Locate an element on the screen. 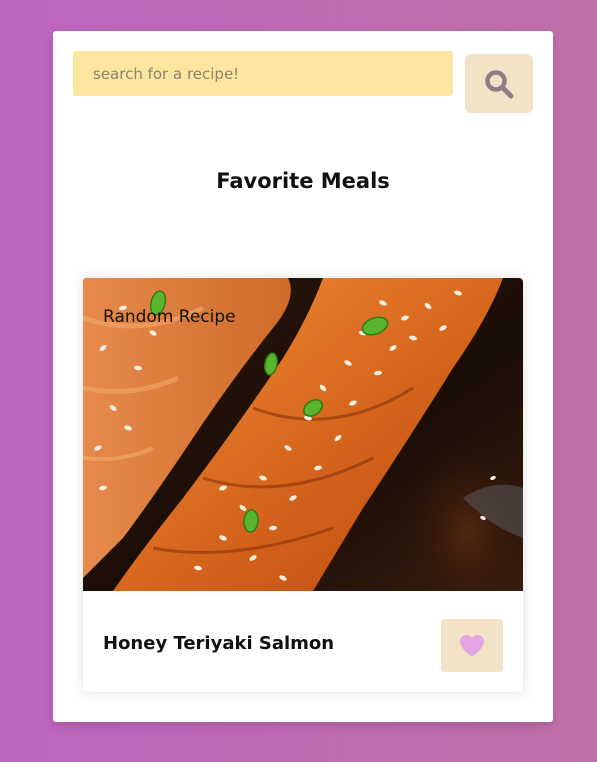  search-button is located at coordinates (499, 83).